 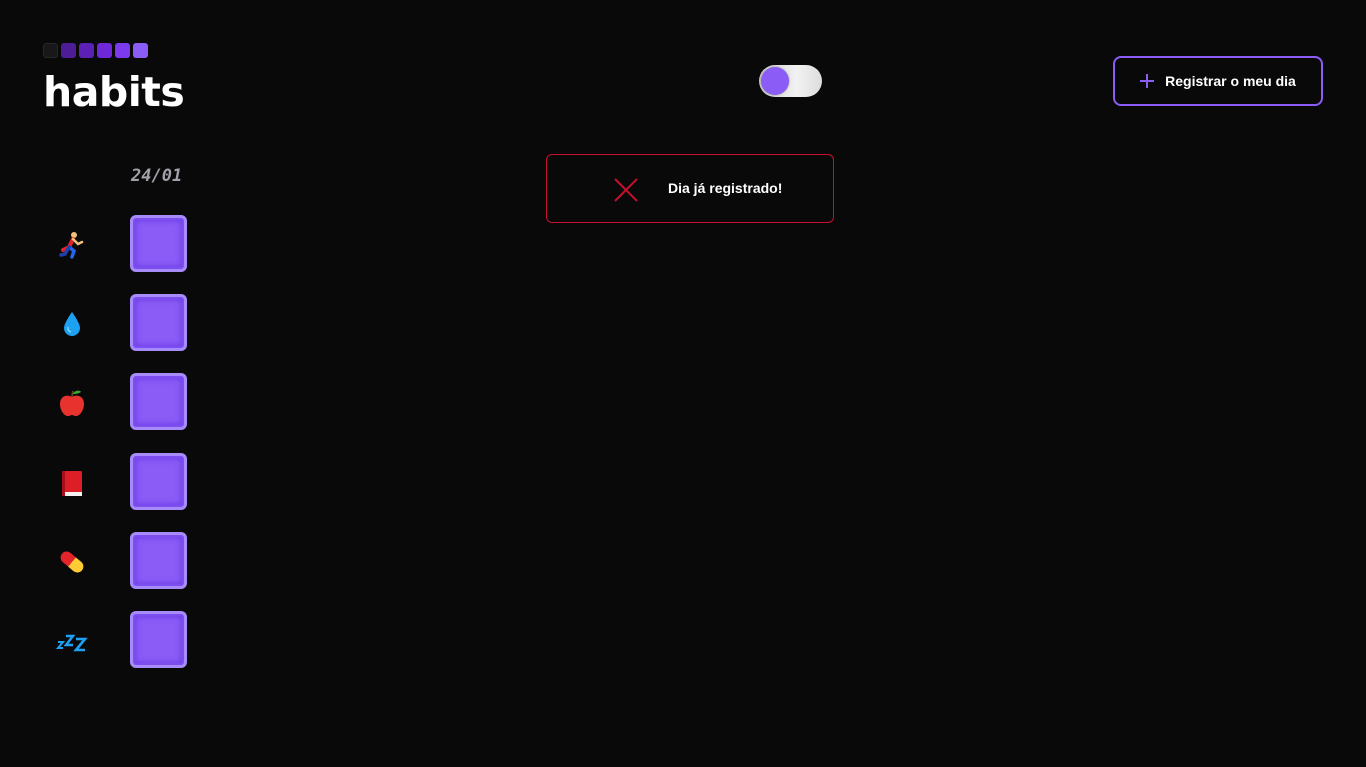 What do you see at coordinates (1230, 81) in the screenshot?
I see `register-day-label: Registrar o meu dia` at bounding box center [1230, 81].